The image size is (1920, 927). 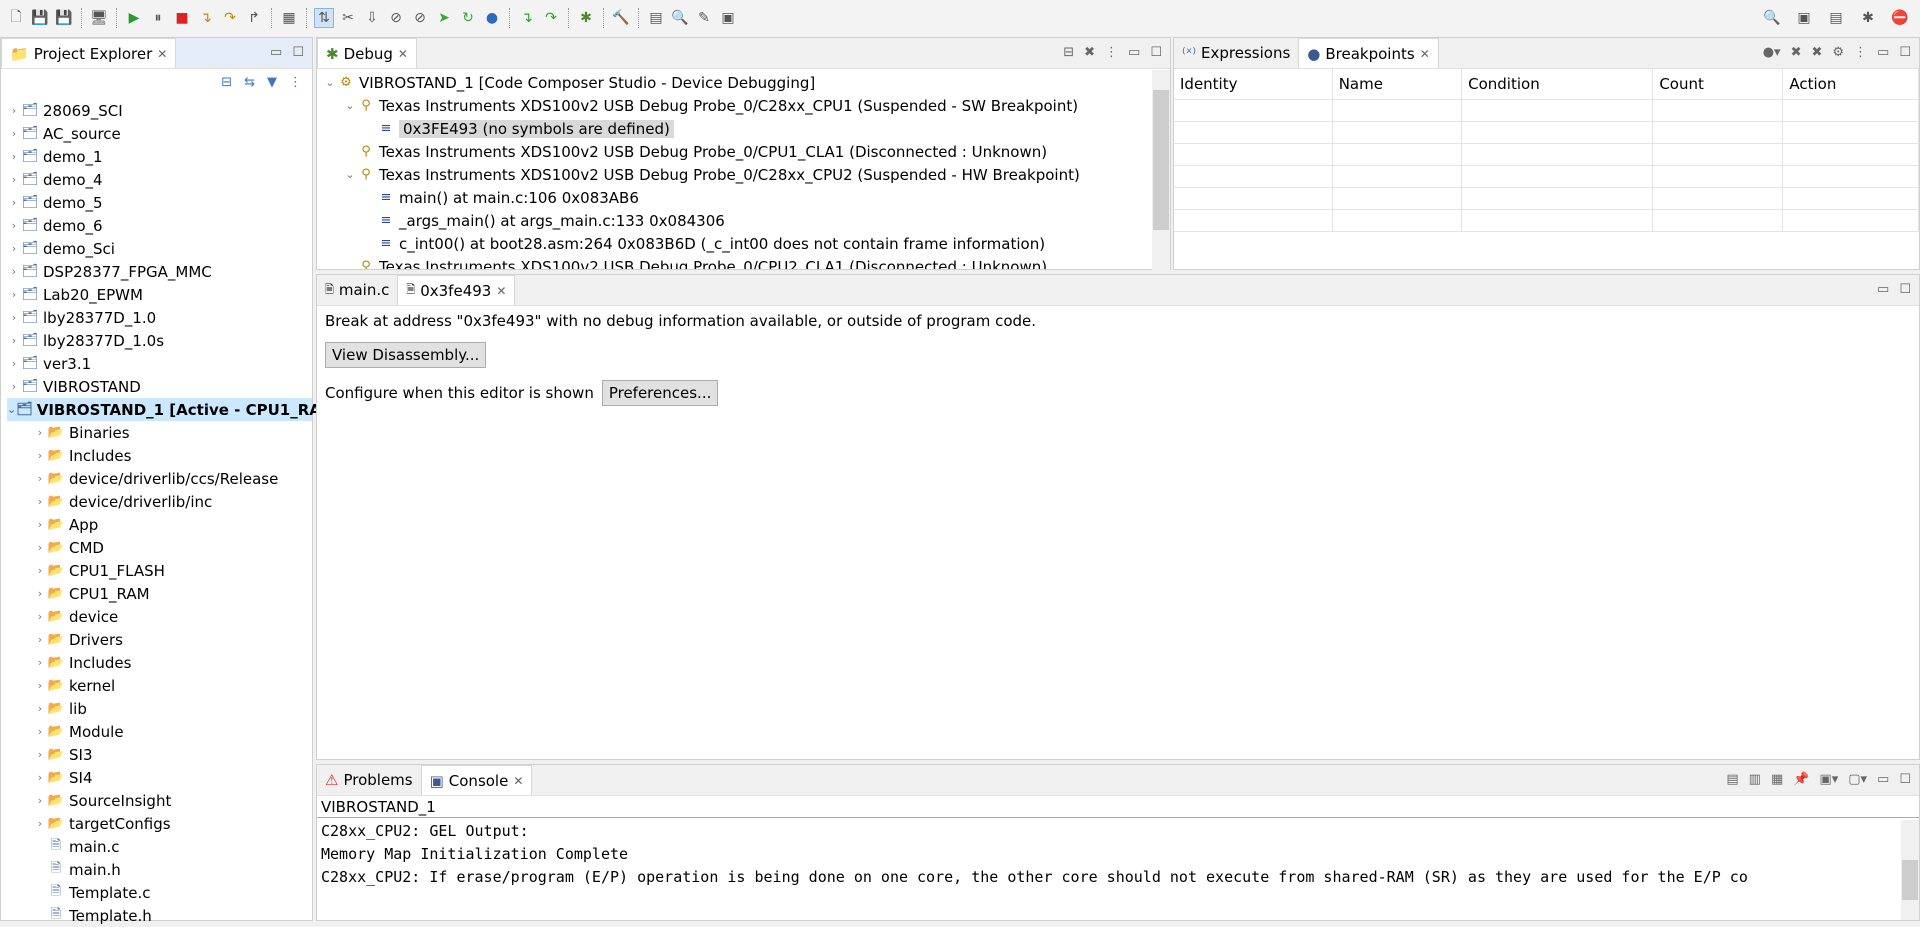 What do you see at coordinates (456, 290) in the screenshot?
I see `tab-address: 🗎 0x3fe493 ✕` at bounding box center [456, 290].